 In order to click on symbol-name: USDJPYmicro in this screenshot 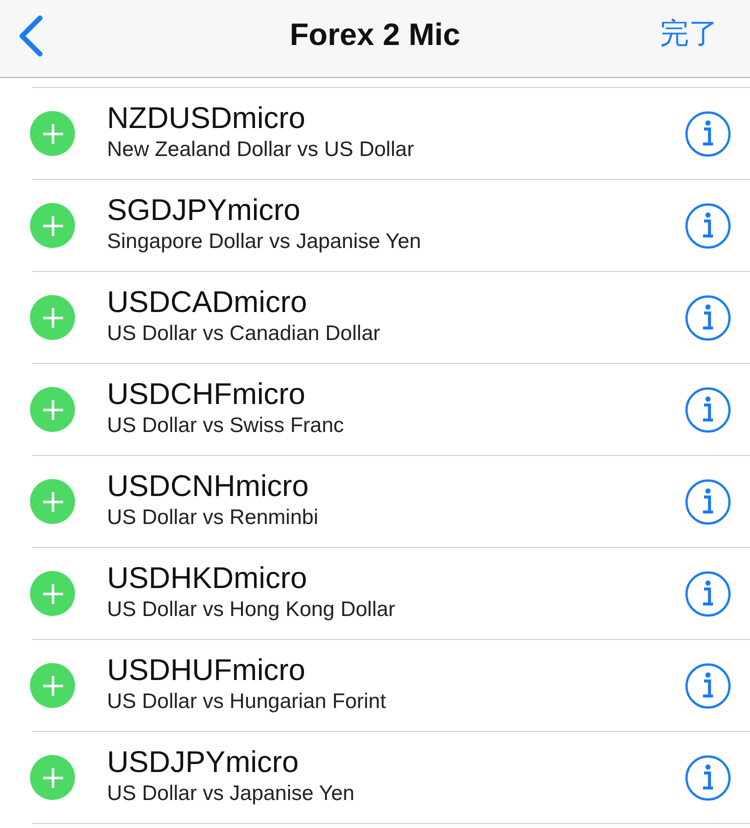, I will do `click(203, 763)`.